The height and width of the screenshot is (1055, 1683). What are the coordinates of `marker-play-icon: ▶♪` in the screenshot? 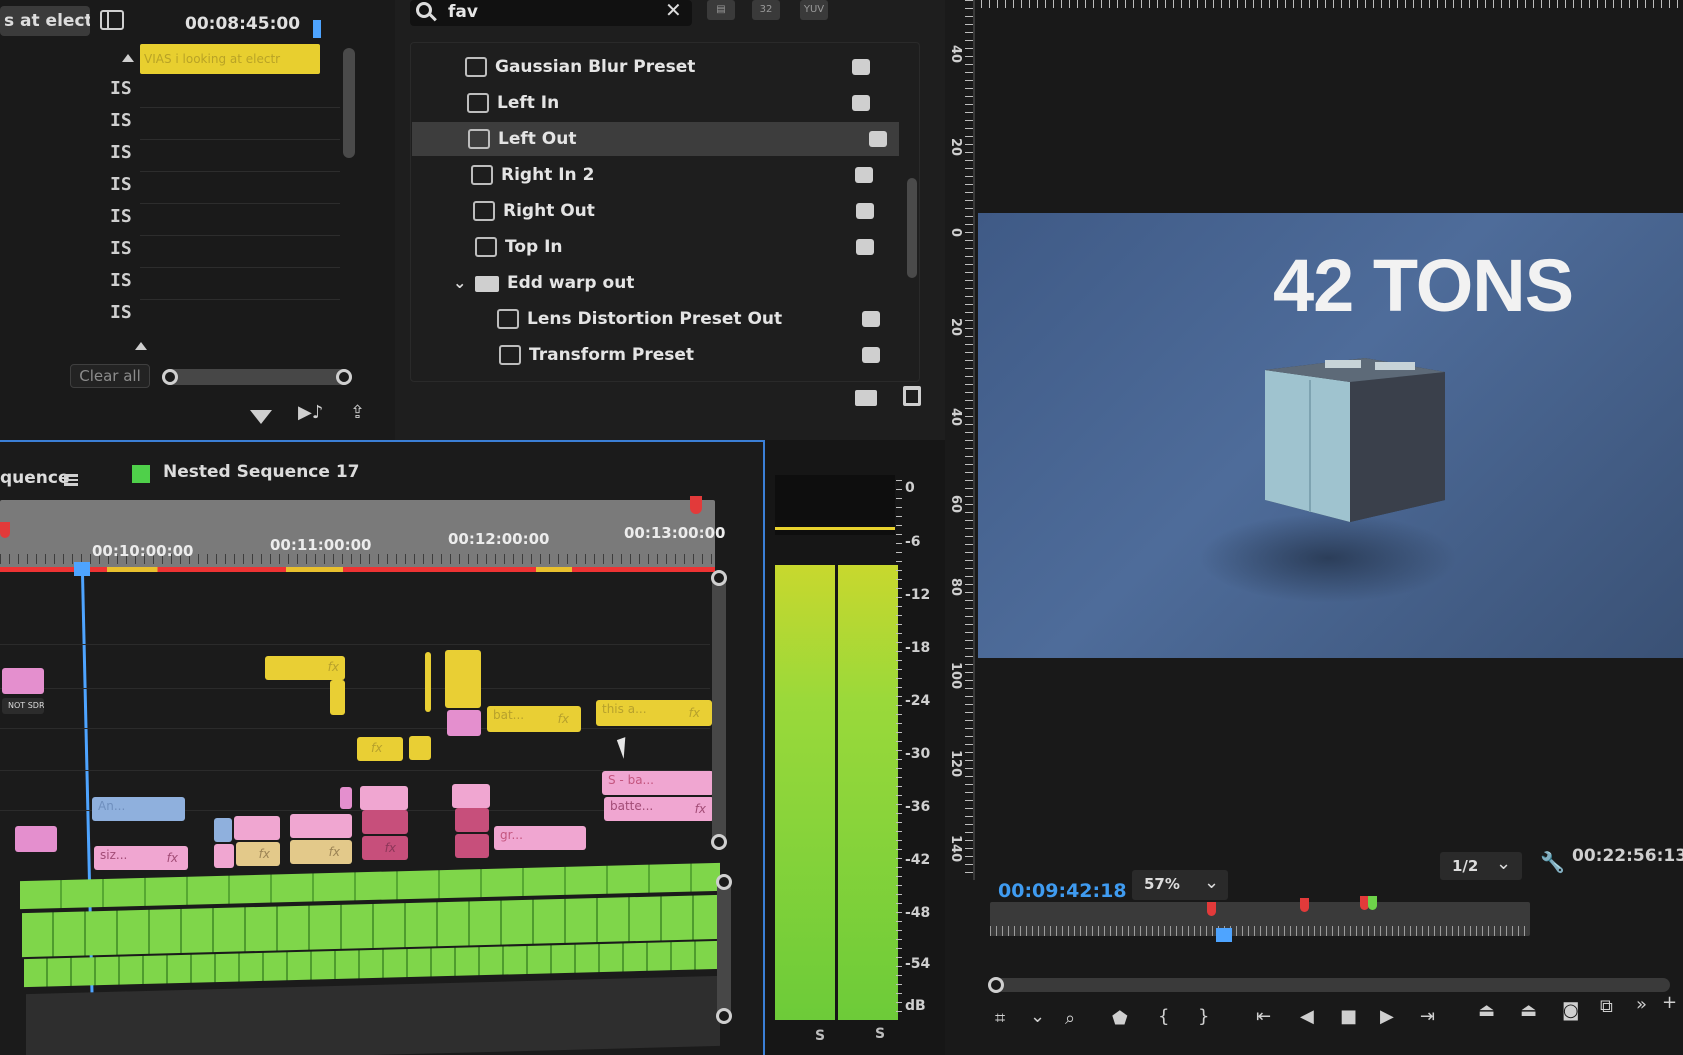 It's located at (310, 412).